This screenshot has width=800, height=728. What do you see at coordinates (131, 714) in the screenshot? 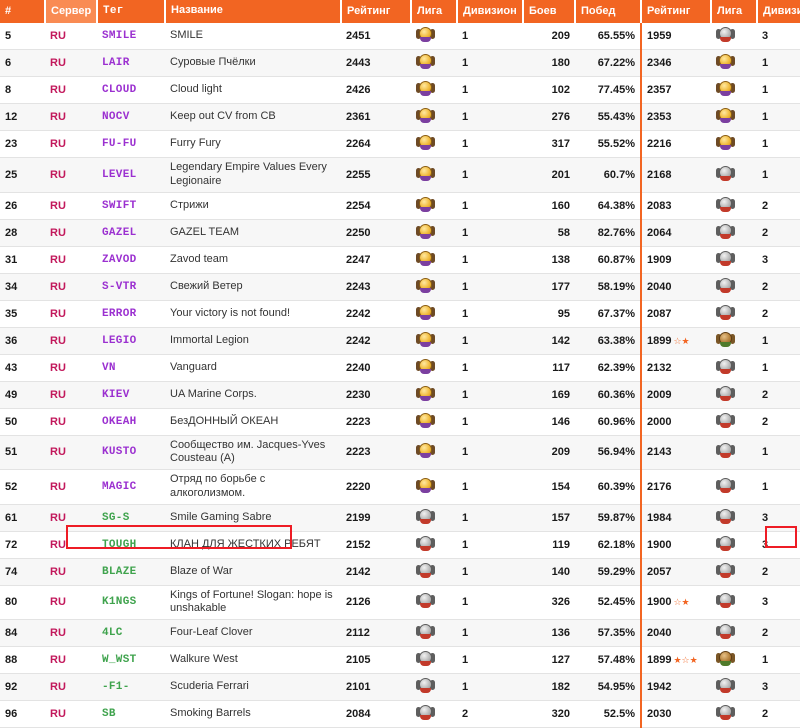
I see `cell-tag: SB` at bounding box center [131, 714].